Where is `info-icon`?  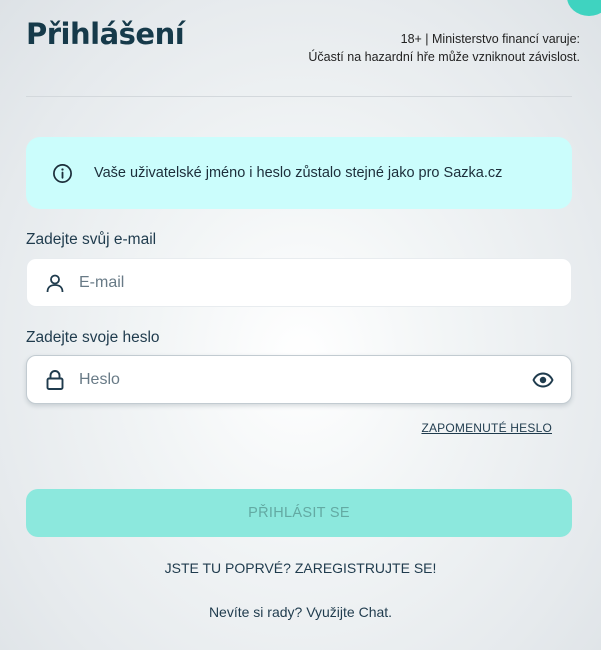 info-icon is located at coordinates (62, 173).